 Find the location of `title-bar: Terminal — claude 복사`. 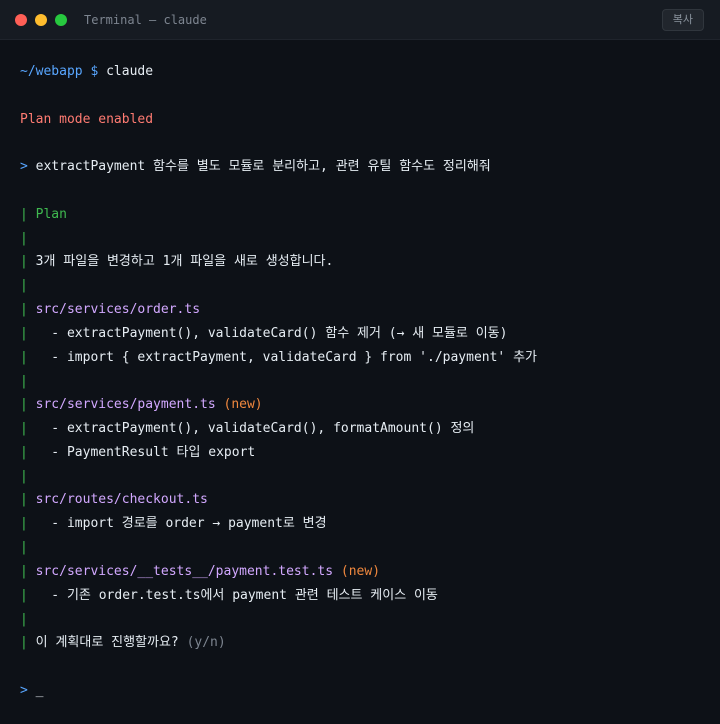

title-bar: Terminal — claude 복사 is located at coordinates (360, 20).